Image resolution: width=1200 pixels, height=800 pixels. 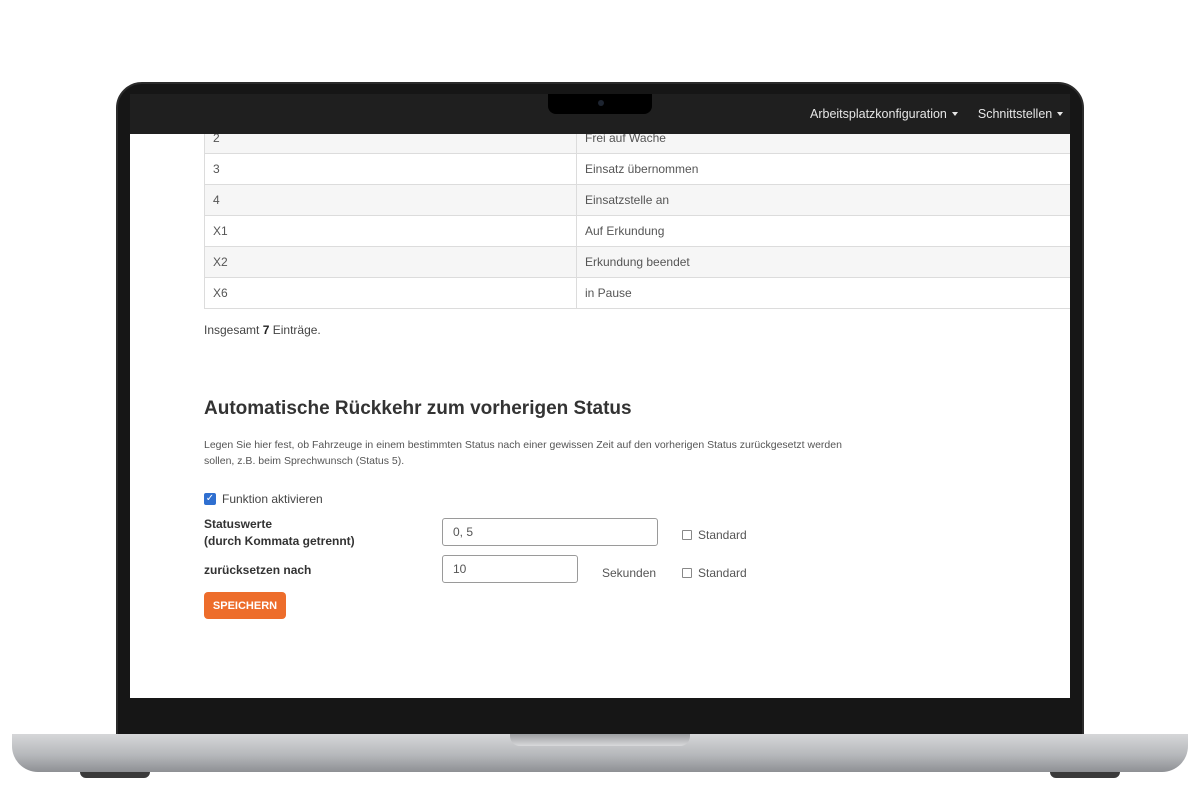 I want to click on reset-after-label: zurücksetzen nach, so click(x=258, y=570).